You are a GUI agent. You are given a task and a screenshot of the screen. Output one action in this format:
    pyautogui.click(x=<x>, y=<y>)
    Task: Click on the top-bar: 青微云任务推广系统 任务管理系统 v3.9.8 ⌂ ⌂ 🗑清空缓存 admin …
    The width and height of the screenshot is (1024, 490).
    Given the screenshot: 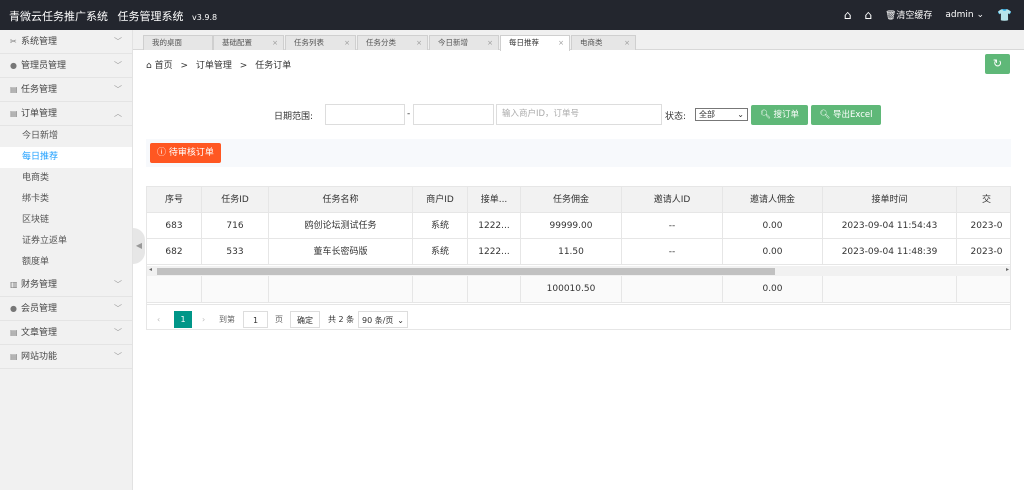 What is the action you would take?
    pyautogui.click(x=512, y=15)
    